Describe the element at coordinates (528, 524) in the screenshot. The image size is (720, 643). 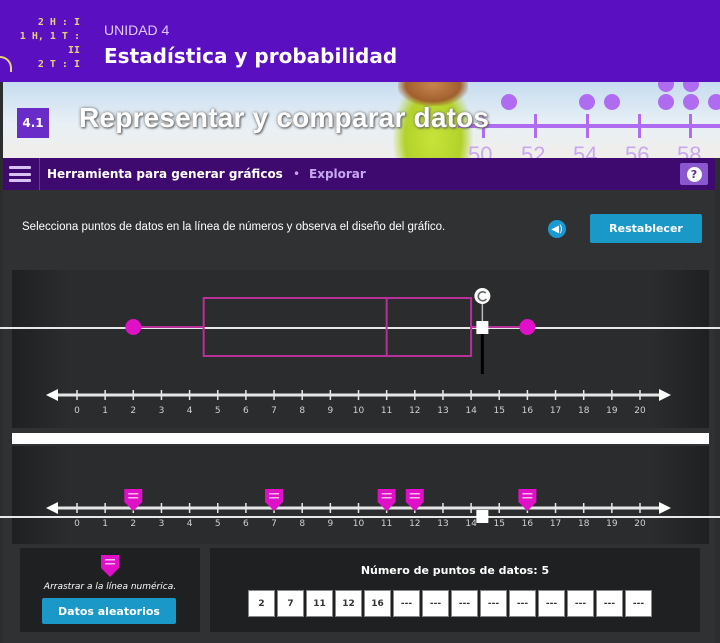
I see `dot-number-line-tick-label: 16` at that location.